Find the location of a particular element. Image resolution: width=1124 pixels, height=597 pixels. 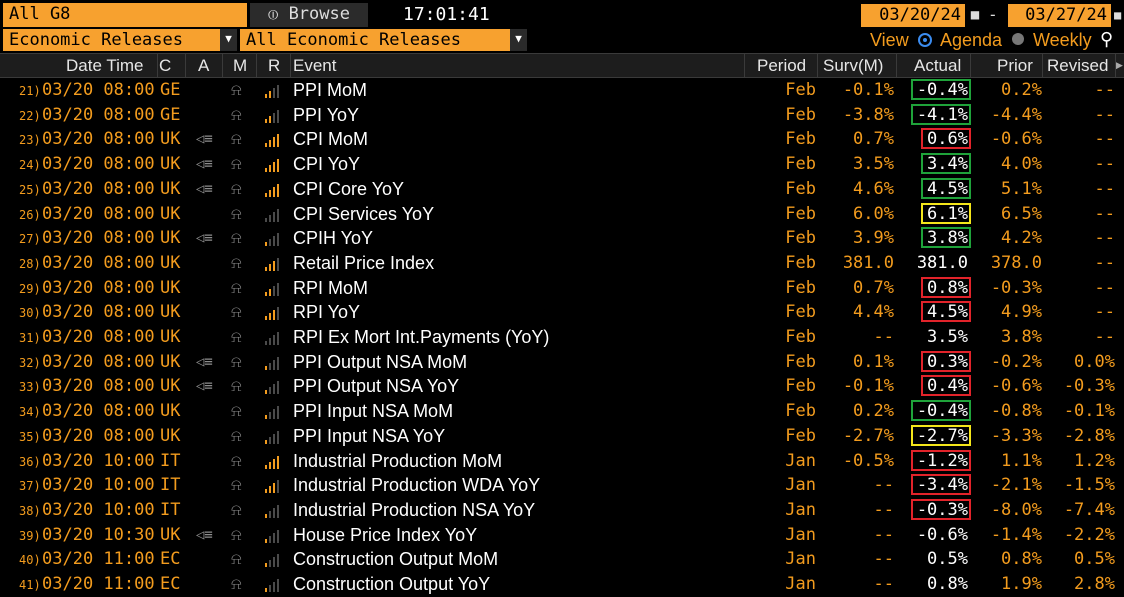

event-name: Industrial Production WDA YoY is located at coordinates (416, 485).